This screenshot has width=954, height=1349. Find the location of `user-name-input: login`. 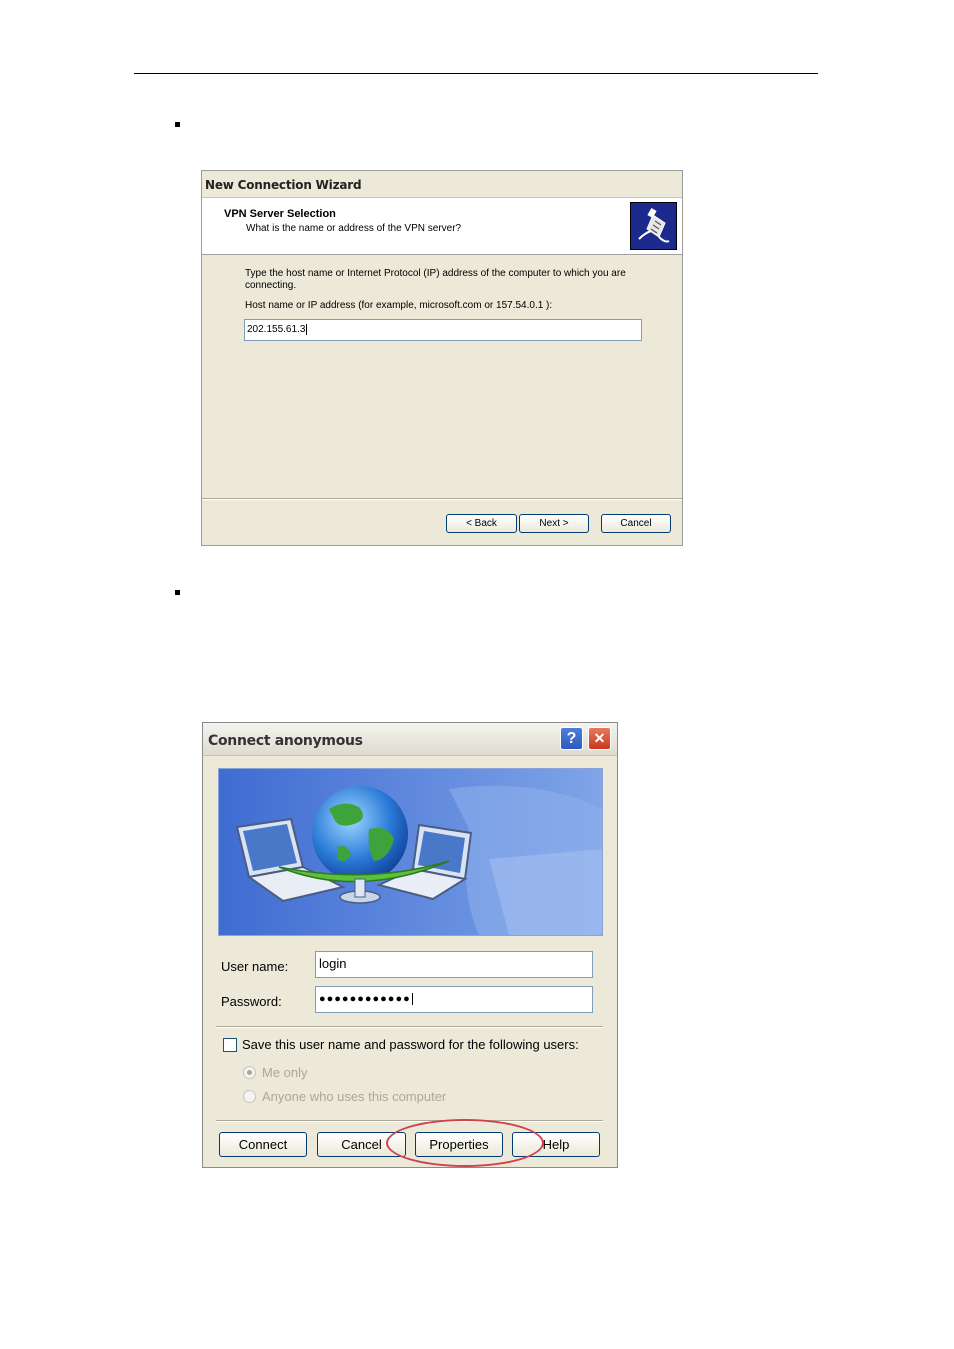

user-name-input: login is located at coordinates (454, 964).